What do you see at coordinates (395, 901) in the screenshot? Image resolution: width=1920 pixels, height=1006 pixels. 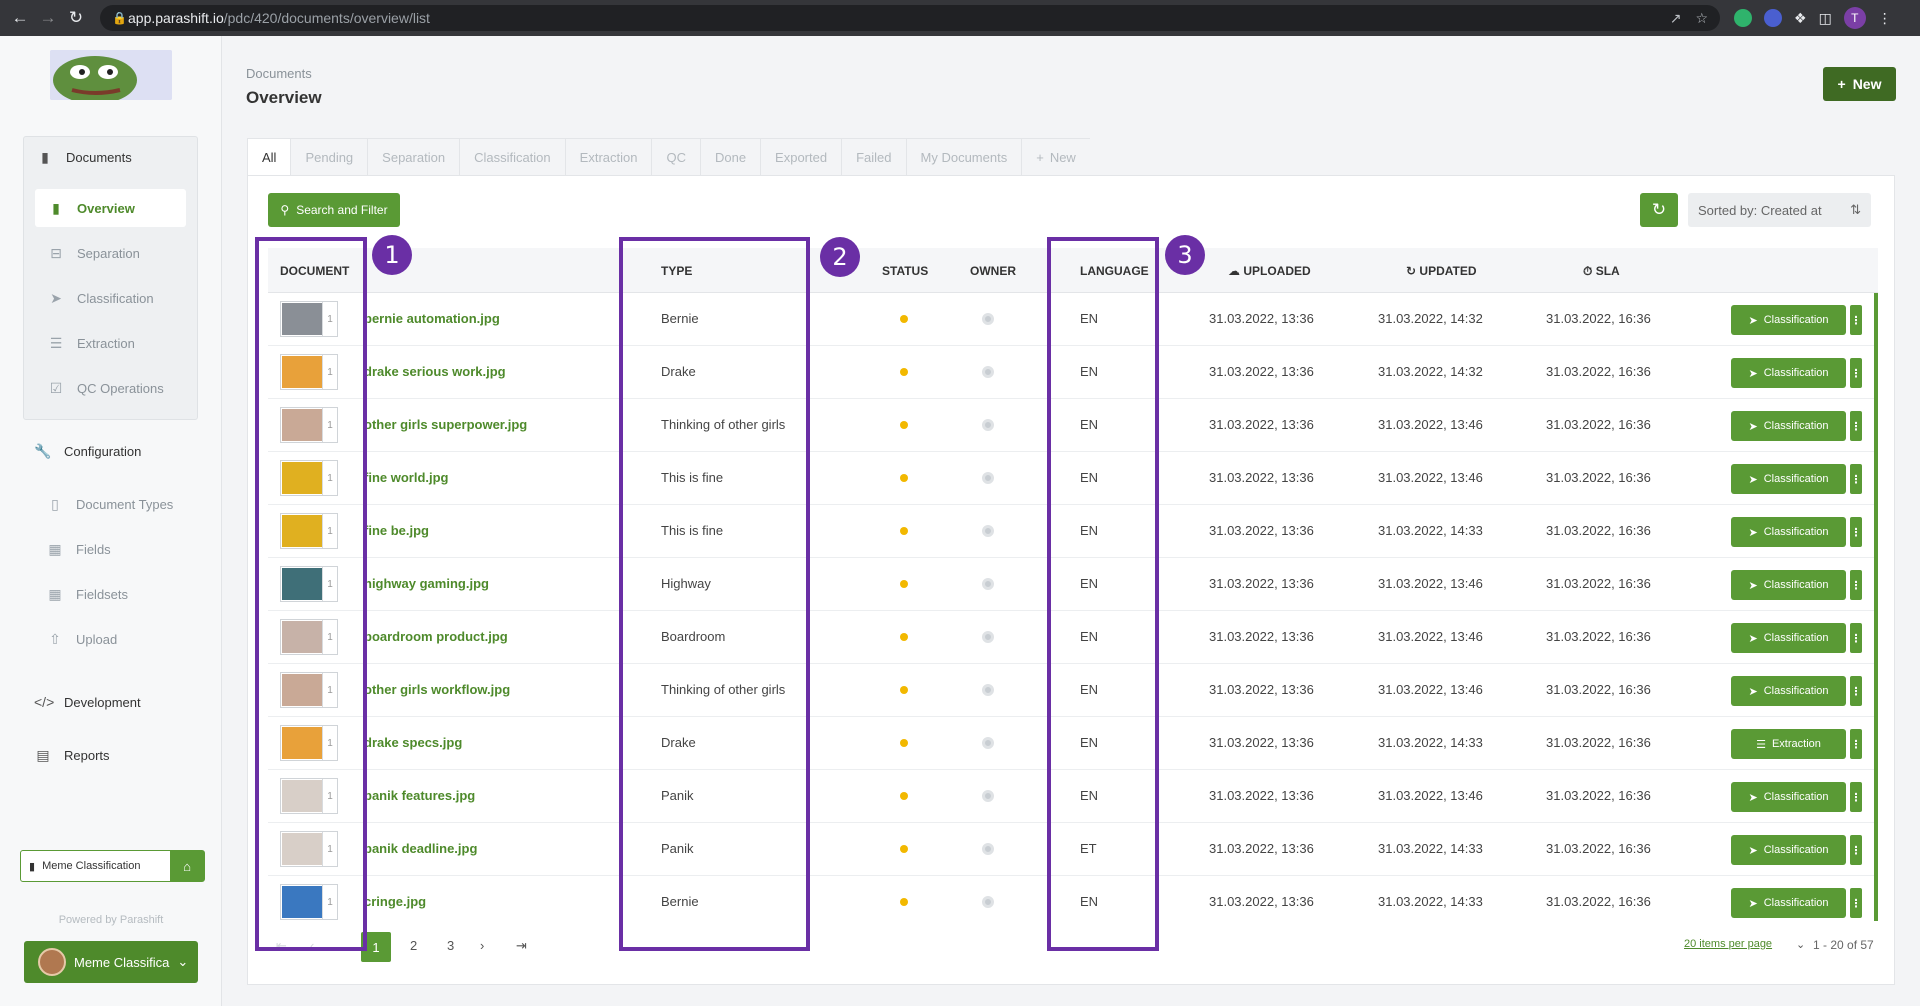 I see `document-name-link: cringe.jpg` at bounding box center [395, 901].